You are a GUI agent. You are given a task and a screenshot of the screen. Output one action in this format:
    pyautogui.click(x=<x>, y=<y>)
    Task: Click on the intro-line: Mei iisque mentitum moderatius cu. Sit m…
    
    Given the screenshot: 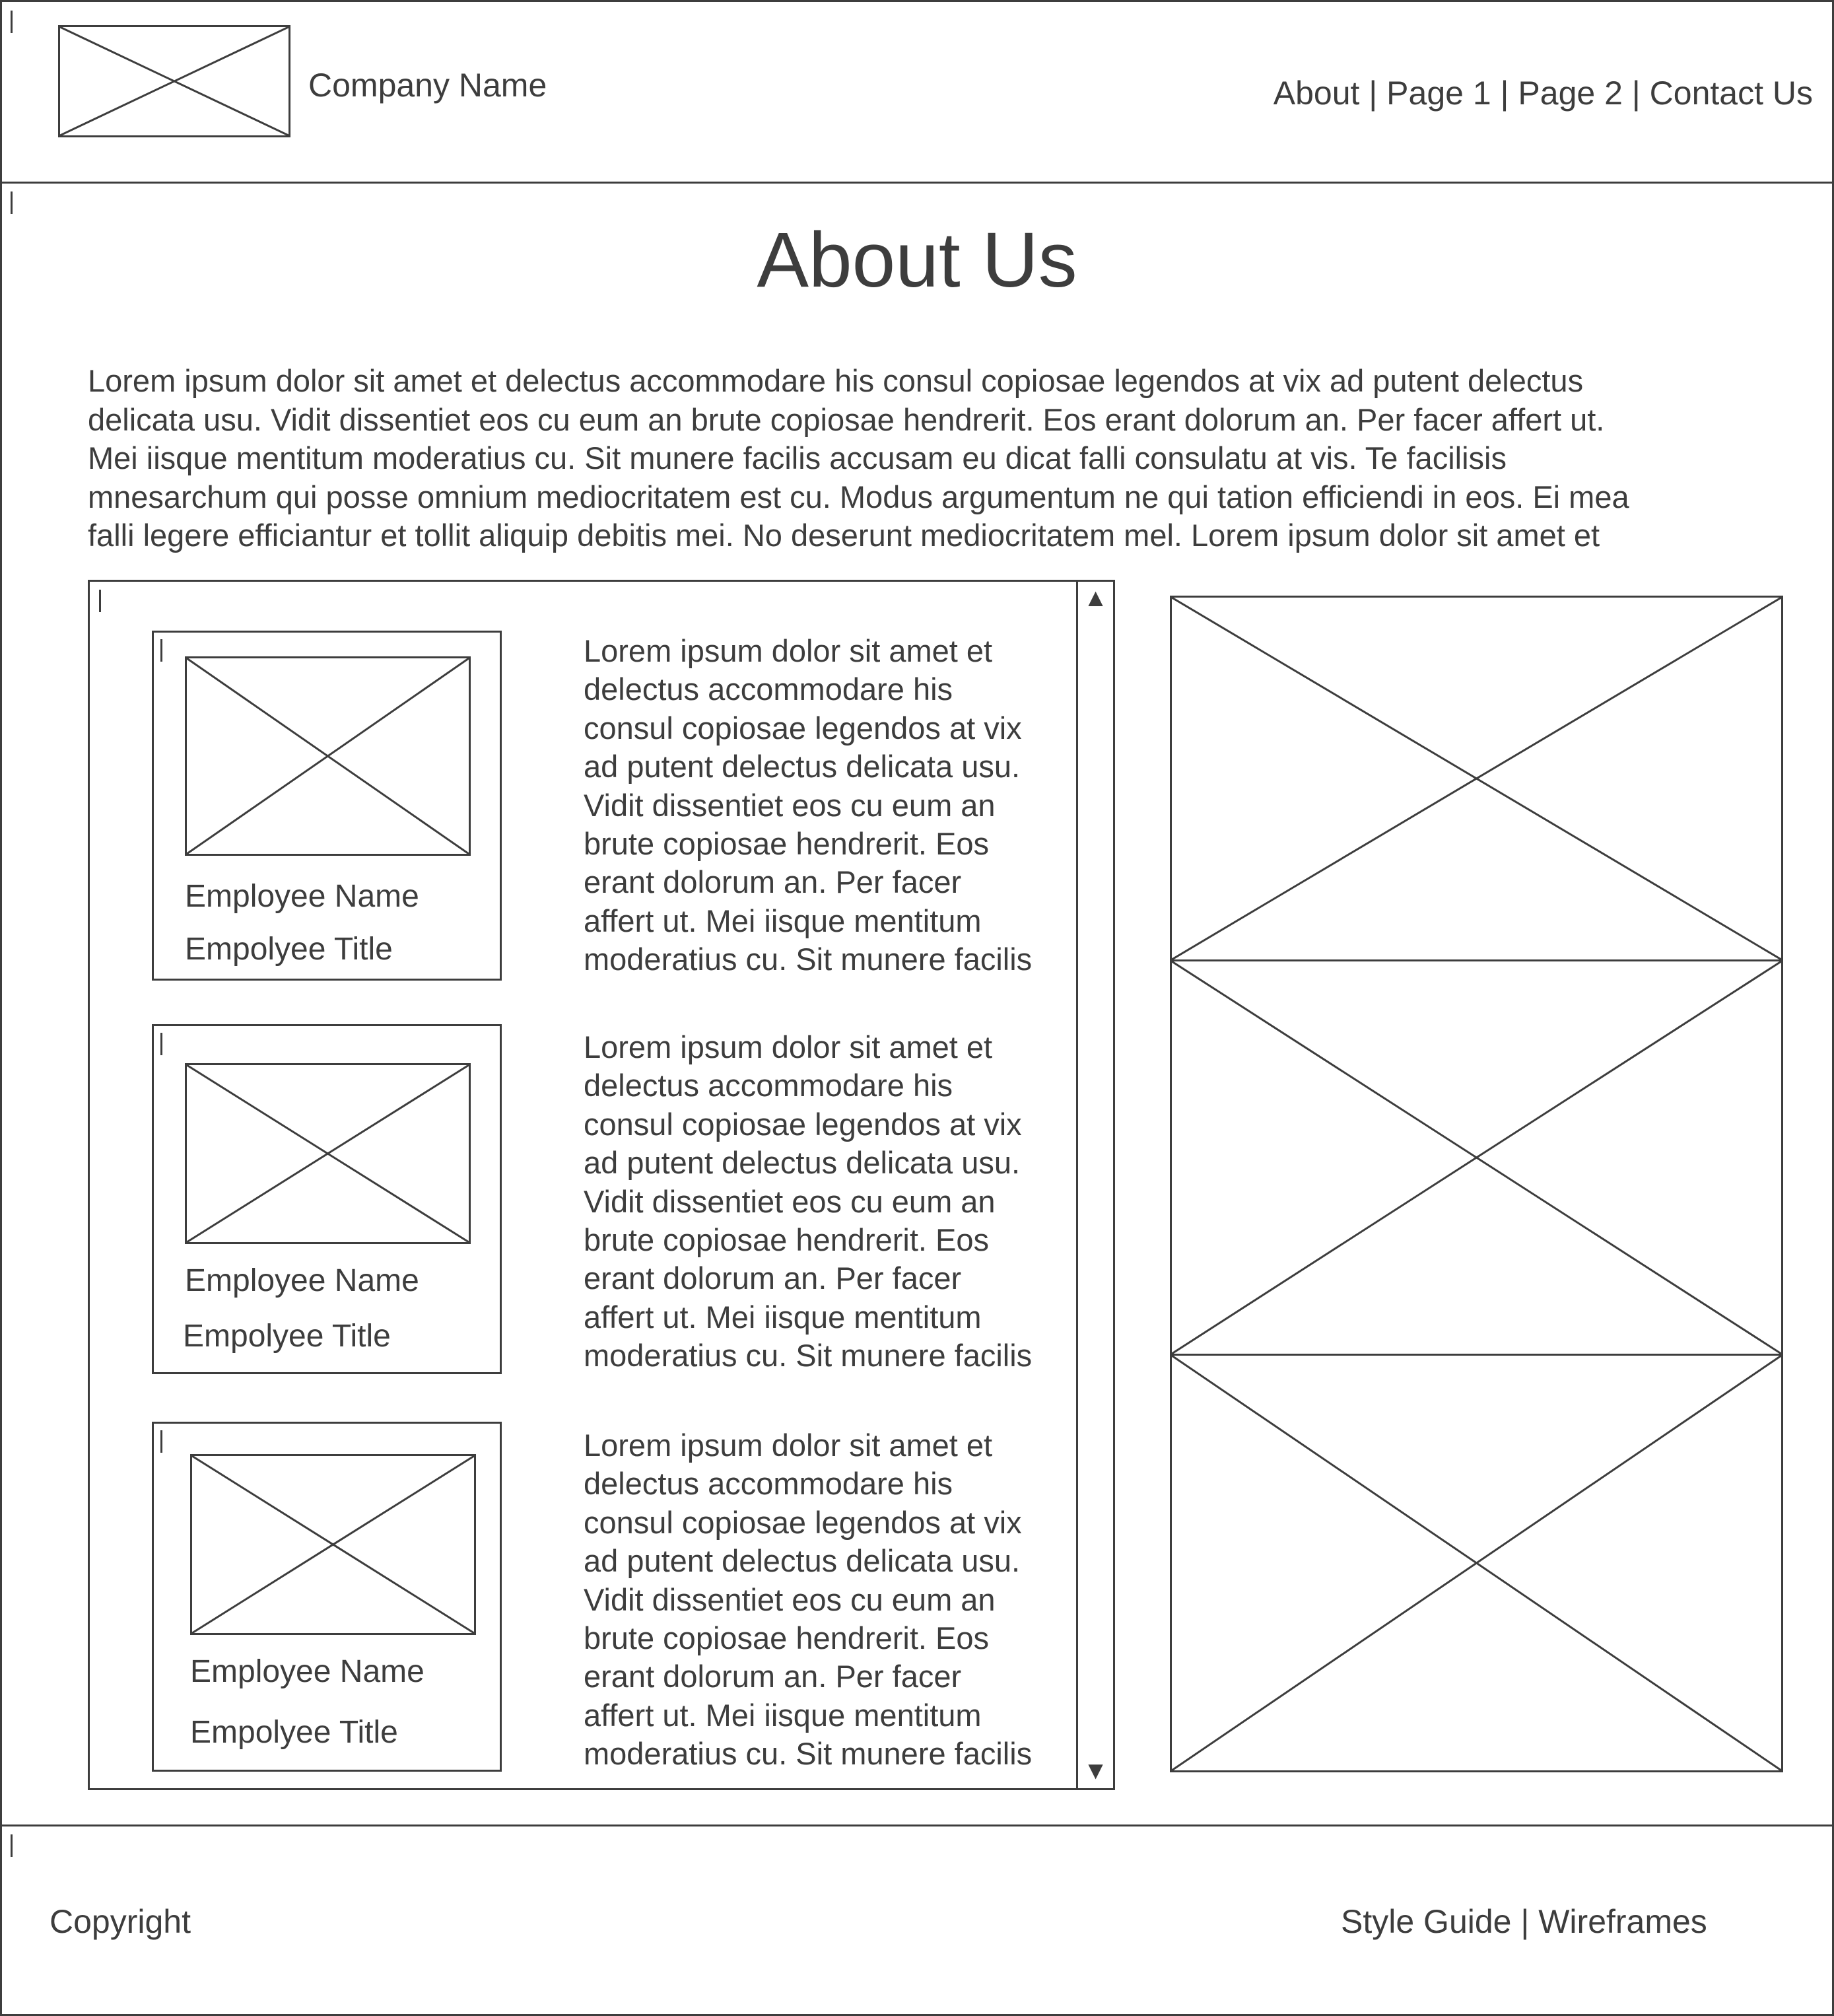 What is the action you would take?
    pyautogui.click(x=798, y=458)
    